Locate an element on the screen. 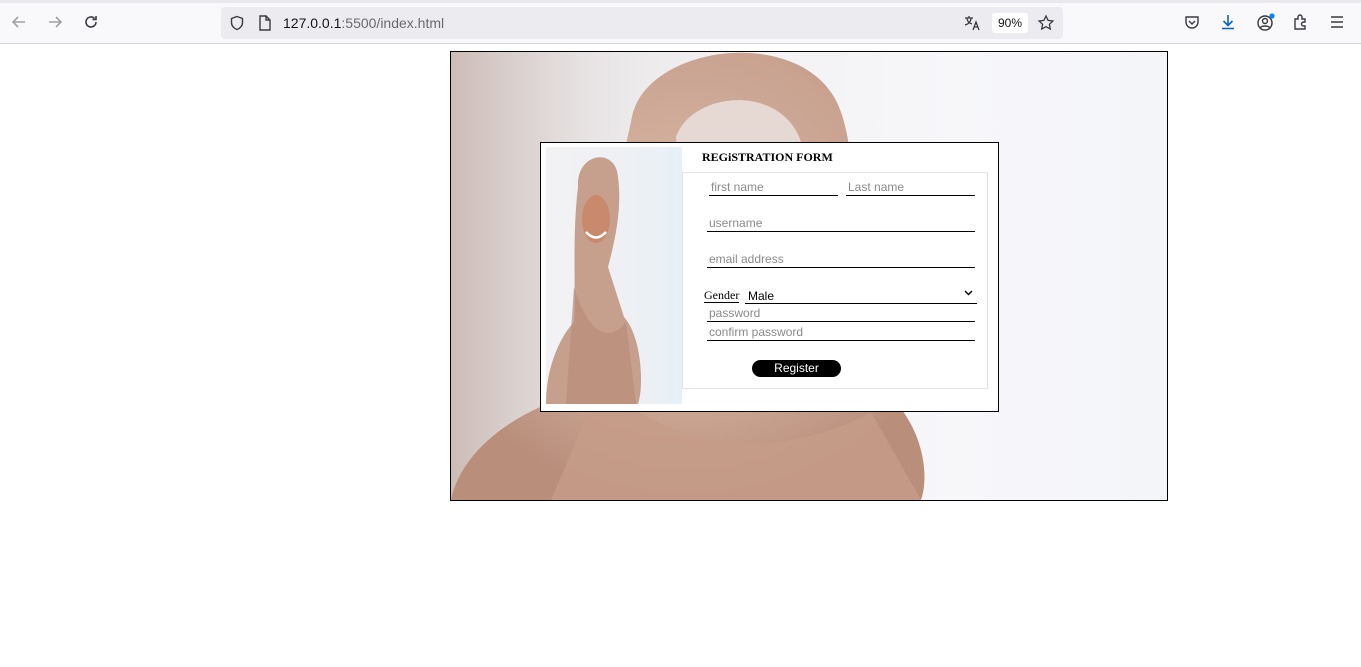  address-bar: 127.0.0.1:5500/index.html 90% is located at coordinates (642, 23).